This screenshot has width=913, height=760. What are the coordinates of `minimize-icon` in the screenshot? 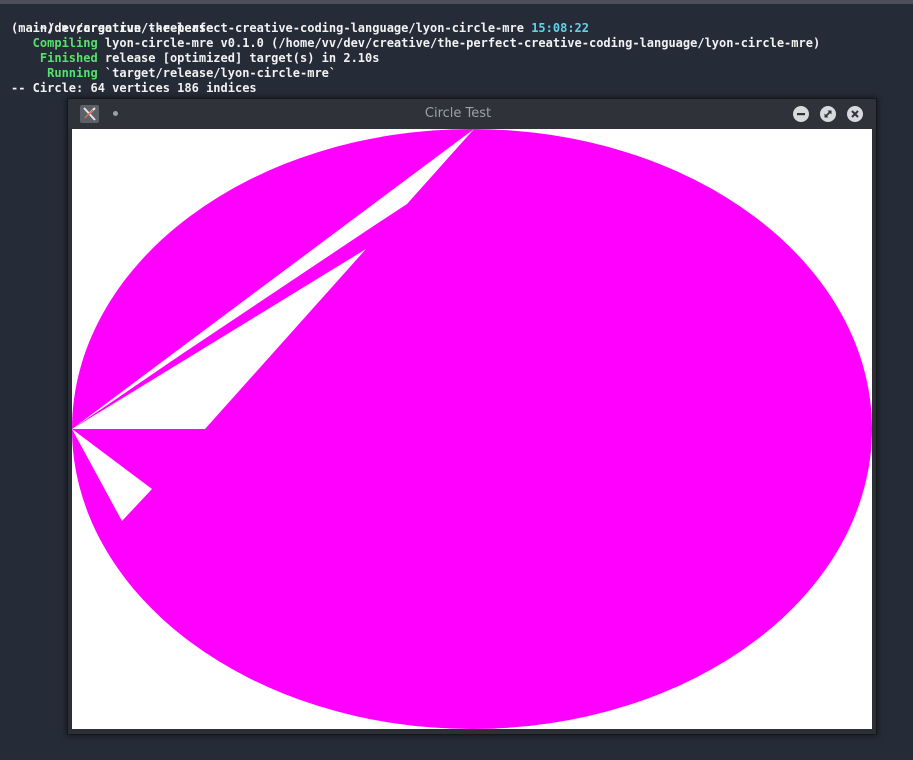 It's located at (801, 114).